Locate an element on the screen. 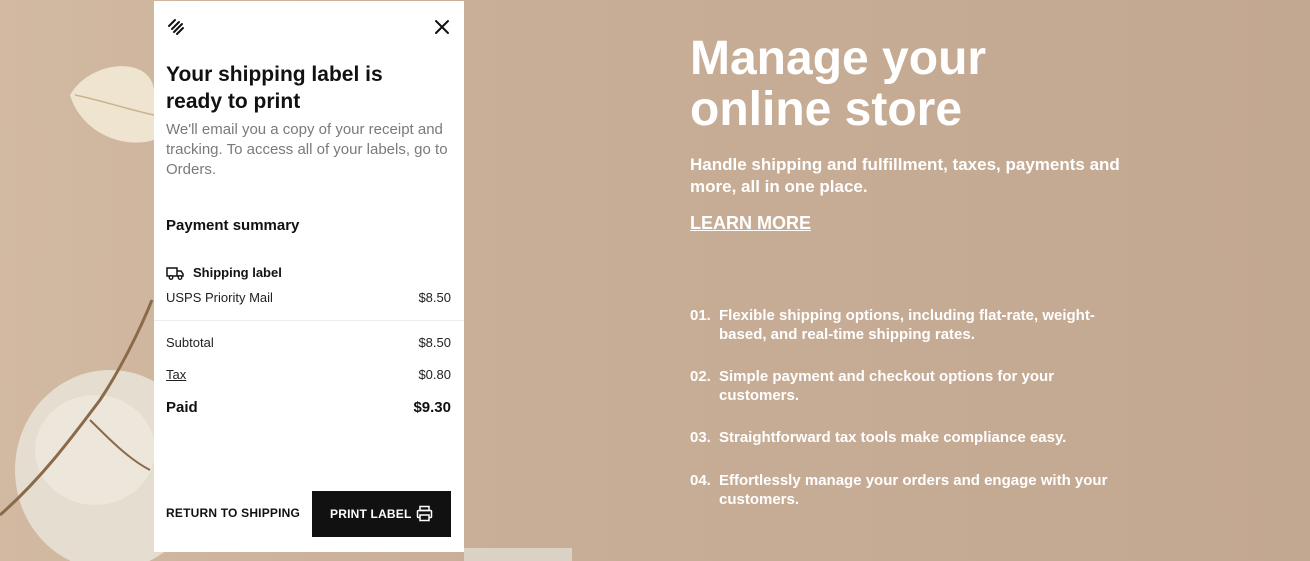  paid-value: $9.30 is located at coordinates (432, 407).